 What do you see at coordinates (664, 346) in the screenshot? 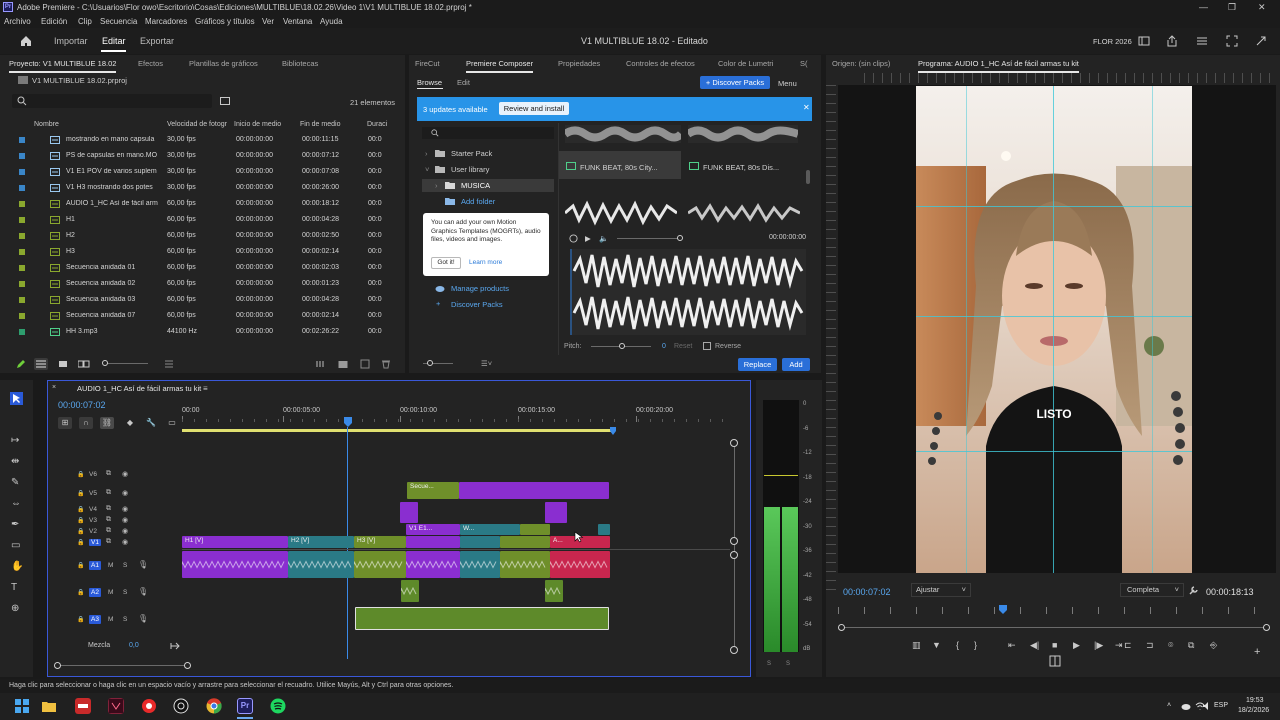
I see `pitch-value: 0` at bounding box center [664, 346].